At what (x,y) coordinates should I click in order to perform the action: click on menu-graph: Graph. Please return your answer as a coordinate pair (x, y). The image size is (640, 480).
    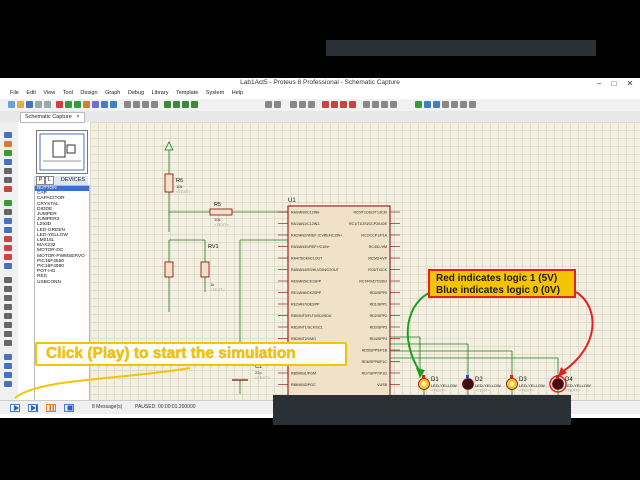
    Looking at the image, I should click on (112, 93).